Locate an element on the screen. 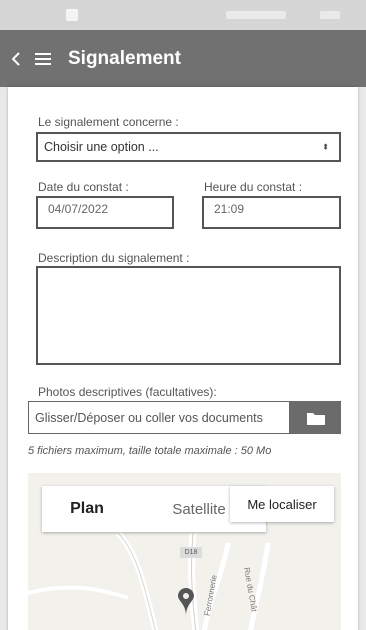 This screenshot has height=630, width=366. photos-file-row: Glisser/Déposer ou coller vos documents is located at coordinates (184, 417).